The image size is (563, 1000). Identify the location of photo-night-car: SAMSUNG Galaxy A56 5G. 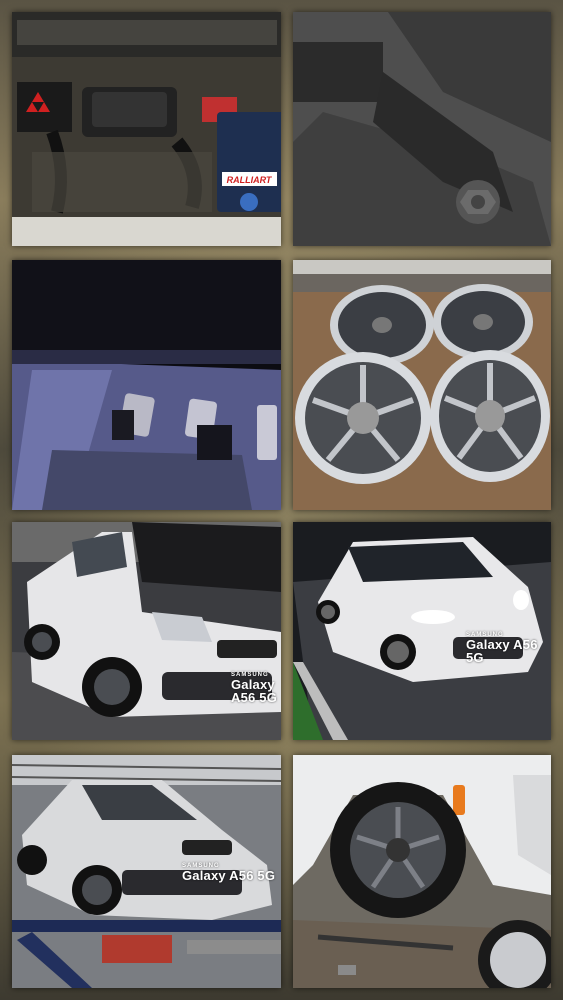
(422, 631).